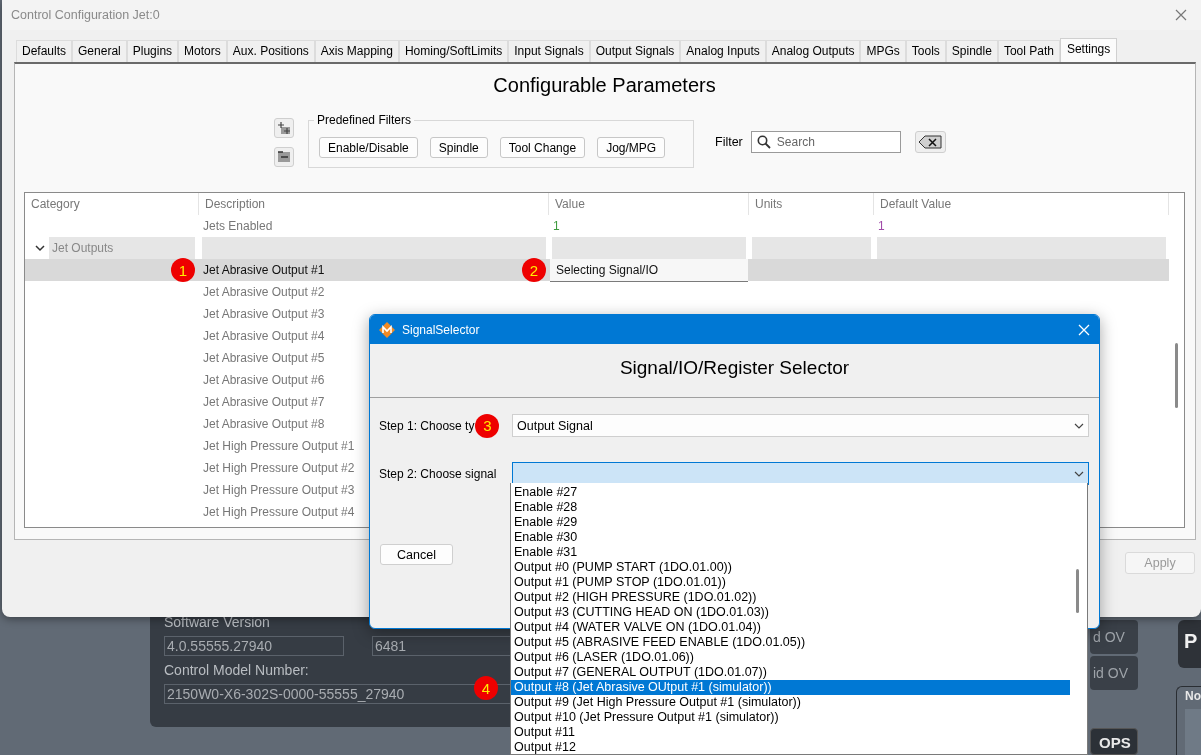  What do you see at coordinates (487, 425) in the screenshot?
I see `number-marker: 3` at bounding box center [487, 425].